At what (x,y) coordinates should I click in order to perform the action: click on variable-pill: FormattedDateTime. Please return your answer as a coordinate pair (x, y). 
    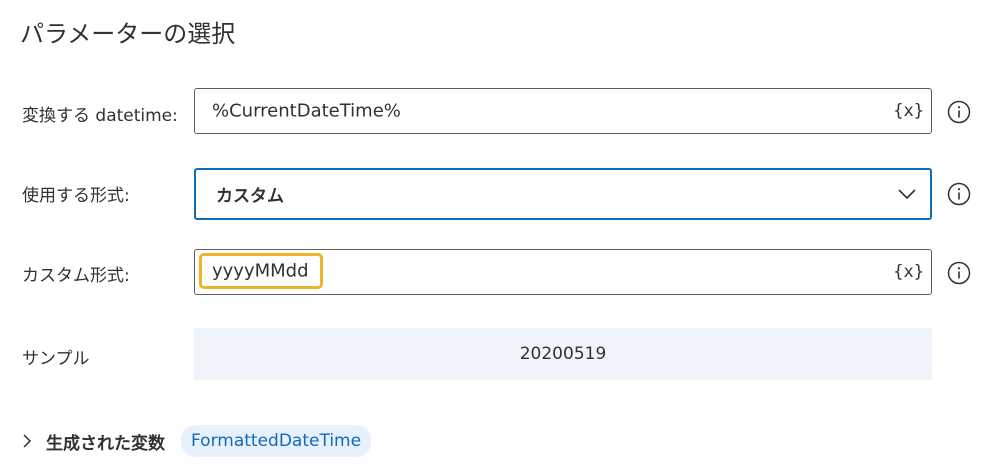
    Looking at the image, I should click on (276, 441).